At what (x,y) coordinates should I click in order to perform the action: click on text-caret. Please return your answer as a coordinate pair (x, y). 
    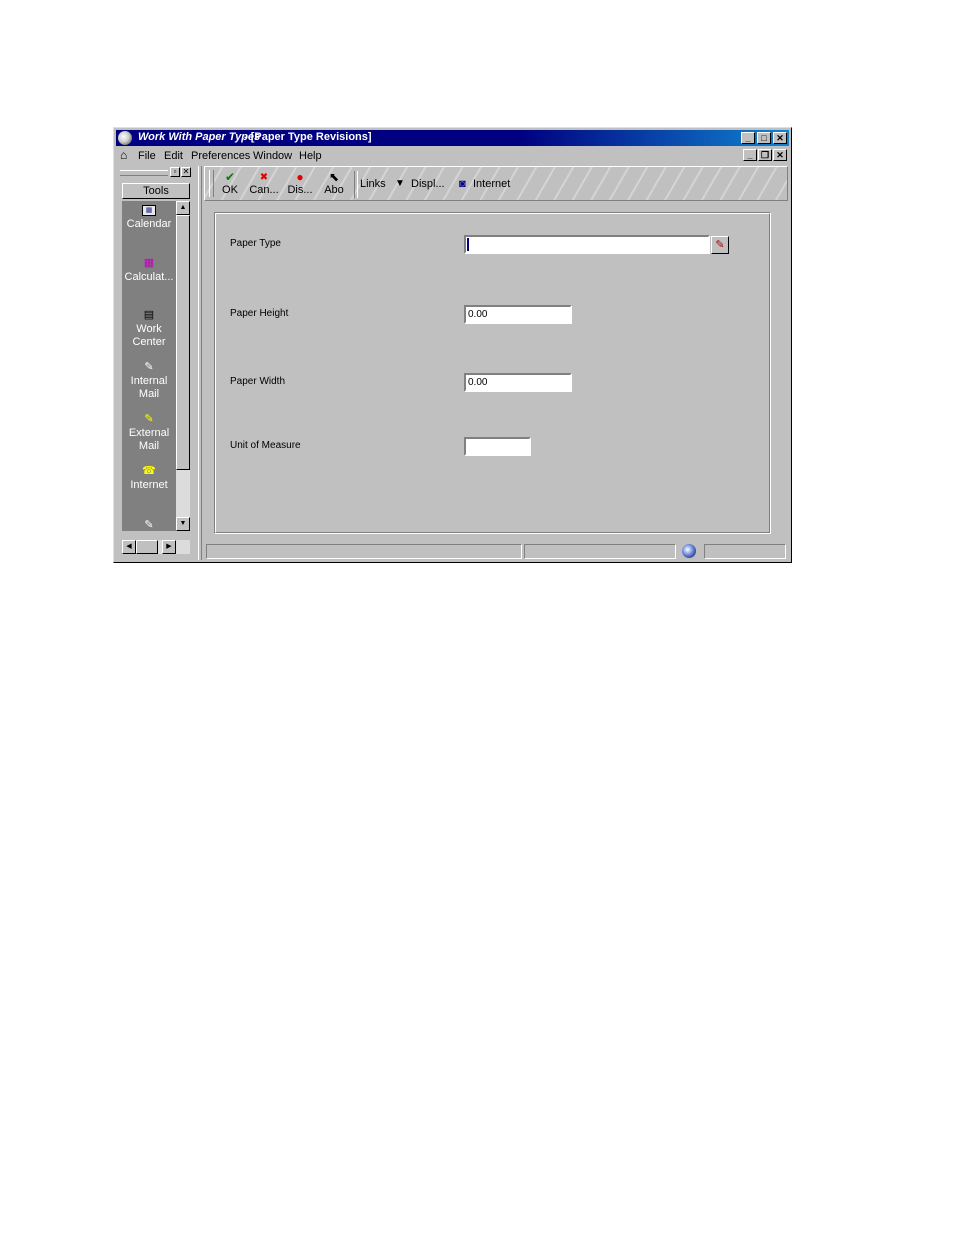
    Looking at the image, I should click on (468, 244).